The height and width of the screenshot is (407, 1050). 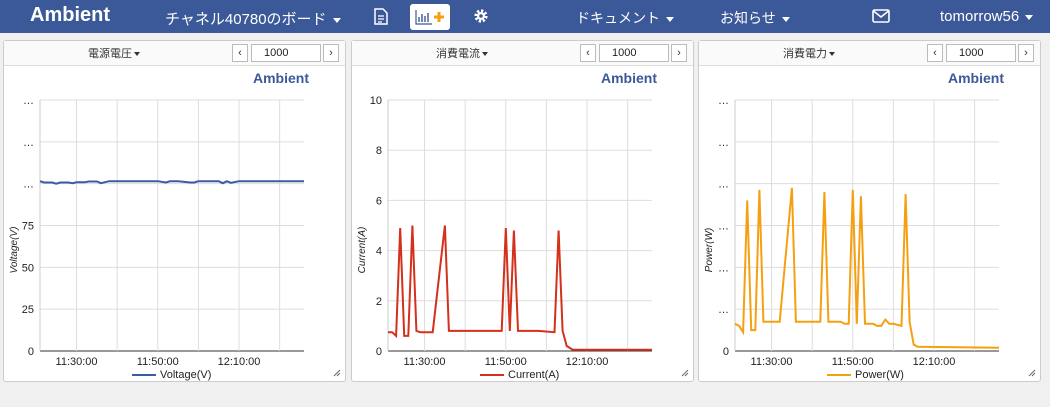 I want to click on y-tick-label: 10, so click(x=376, y=101).